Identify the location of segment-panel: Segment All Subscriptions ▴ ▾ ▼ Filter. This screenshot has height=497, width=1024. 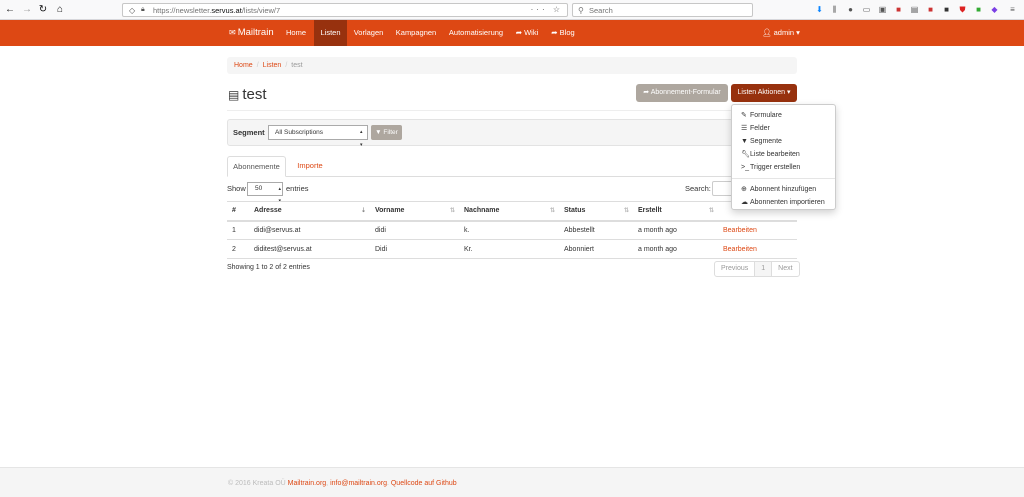
(512, 133).